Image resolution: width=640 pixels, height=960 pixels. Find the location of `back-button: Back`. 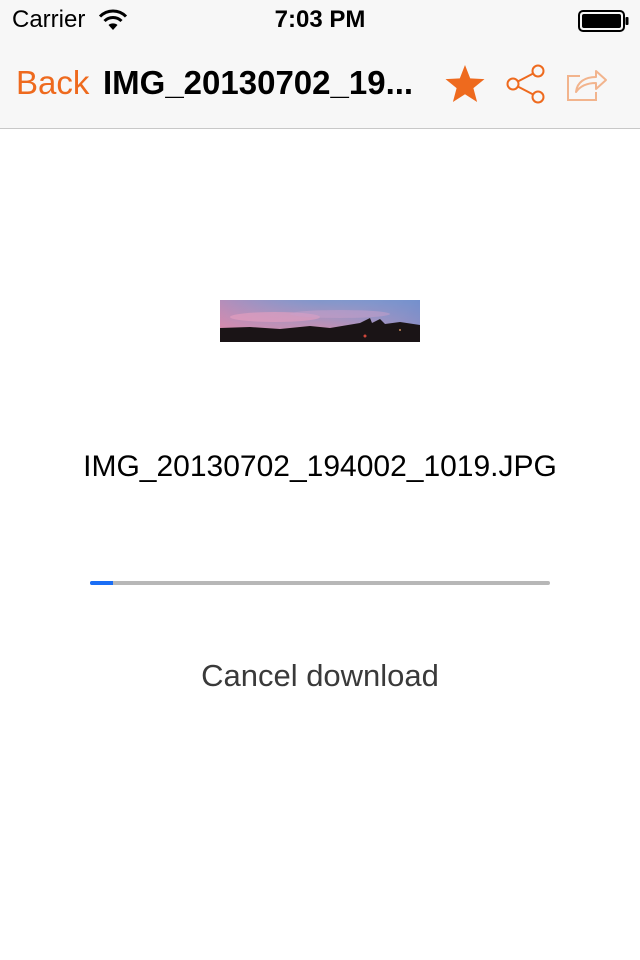

back-button: Back is located at coordinates (52, 83).